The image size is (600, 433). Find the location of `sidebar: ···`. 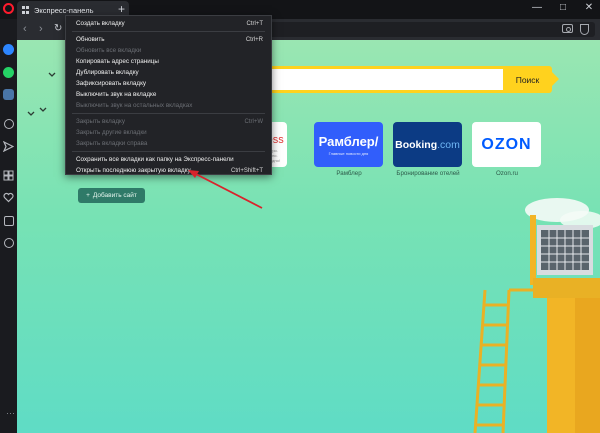

sidebar: ··· is located at coordinates (8, 226).